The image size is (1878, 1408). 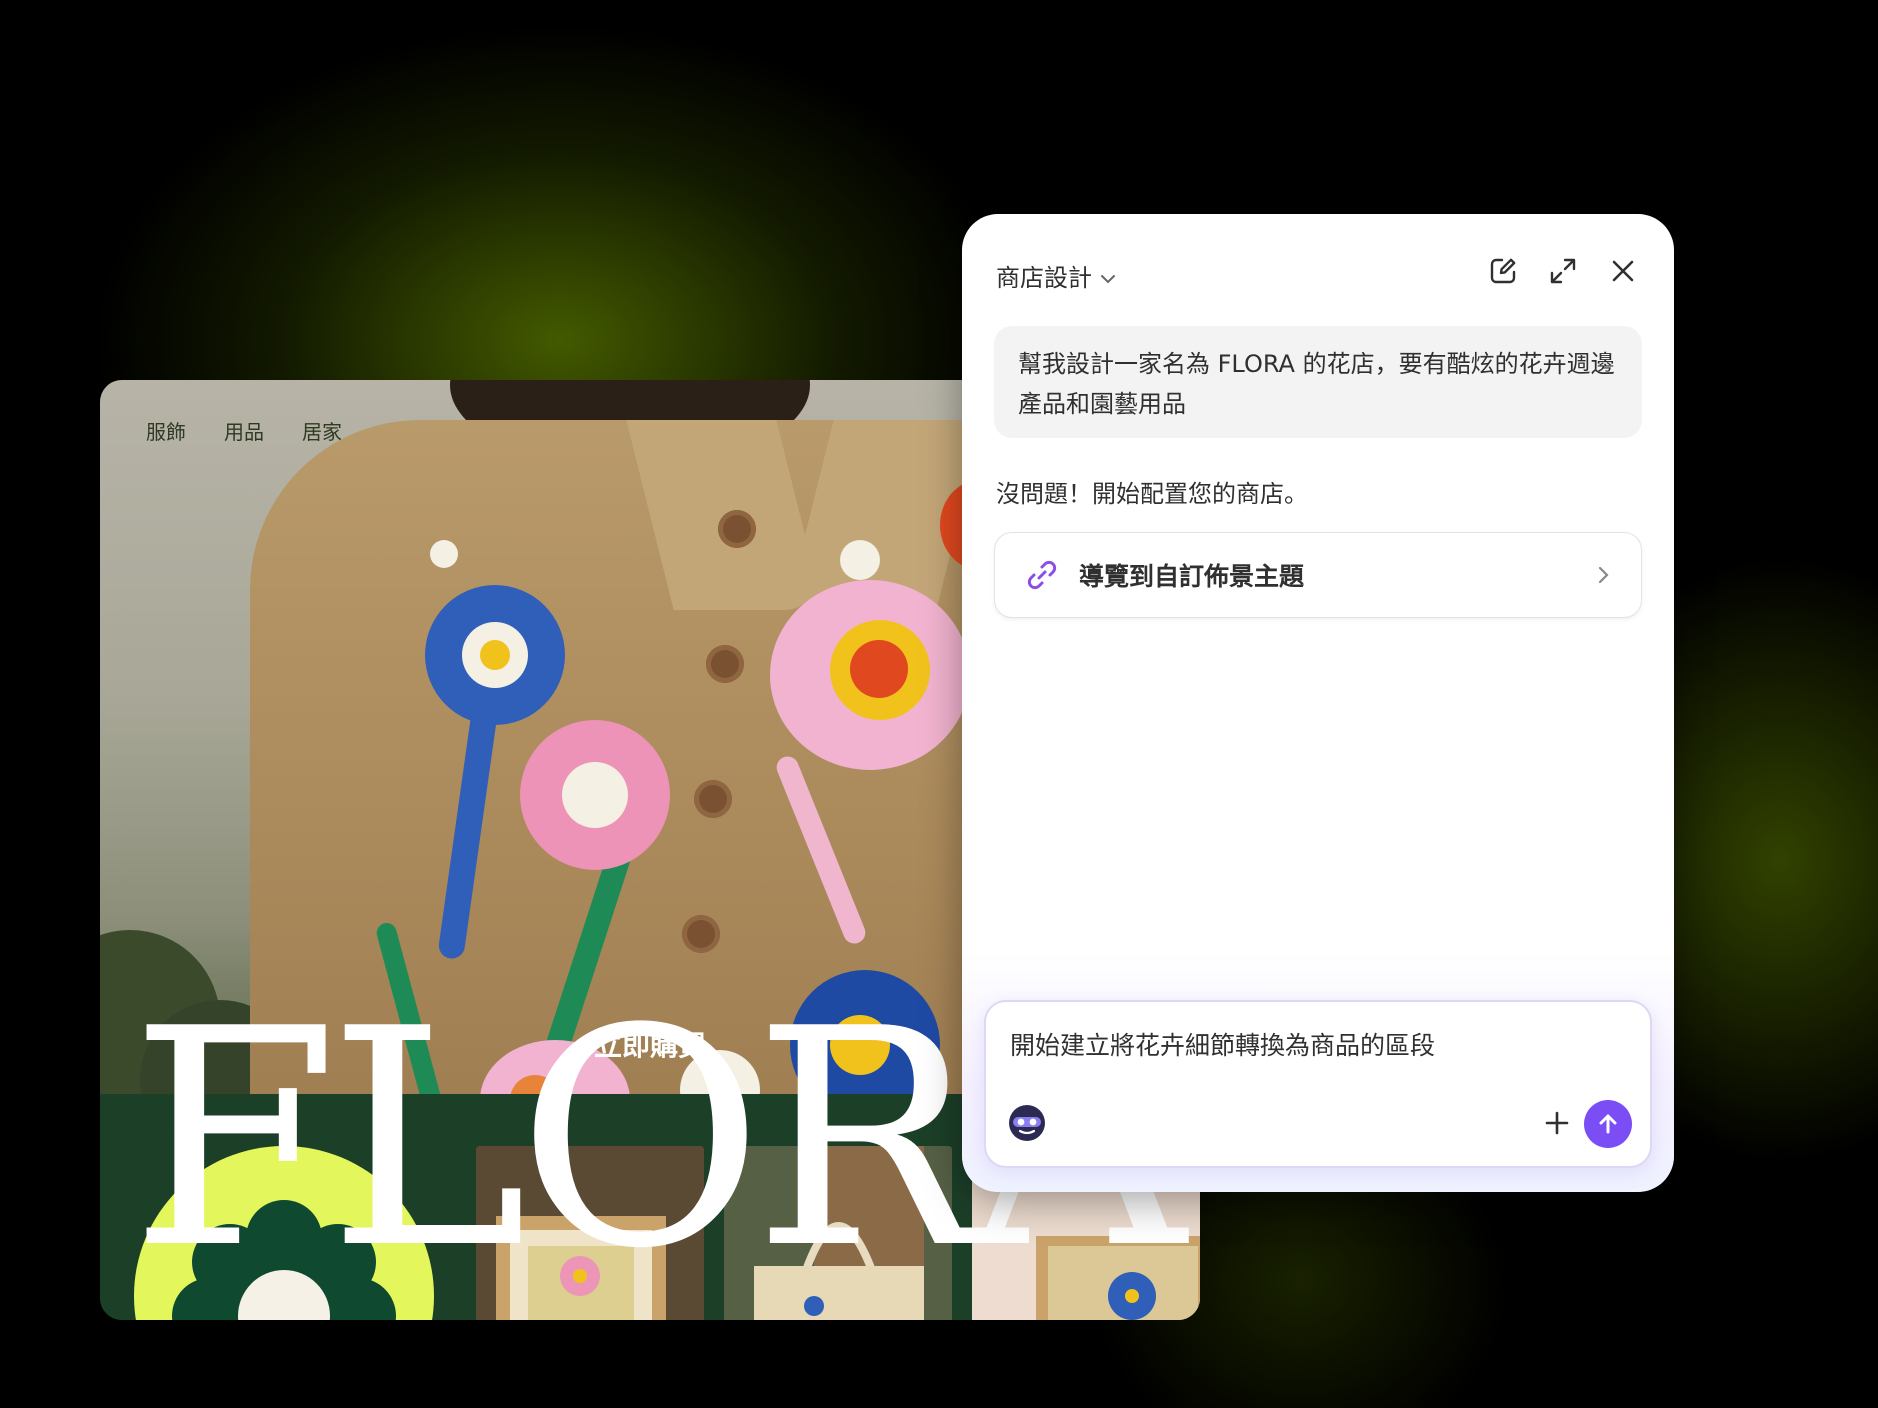 What do you see at coordinates (1318, 275) in the screenshot?
I see `panel-header: 商店設計` at bounding box center [1318, 275].